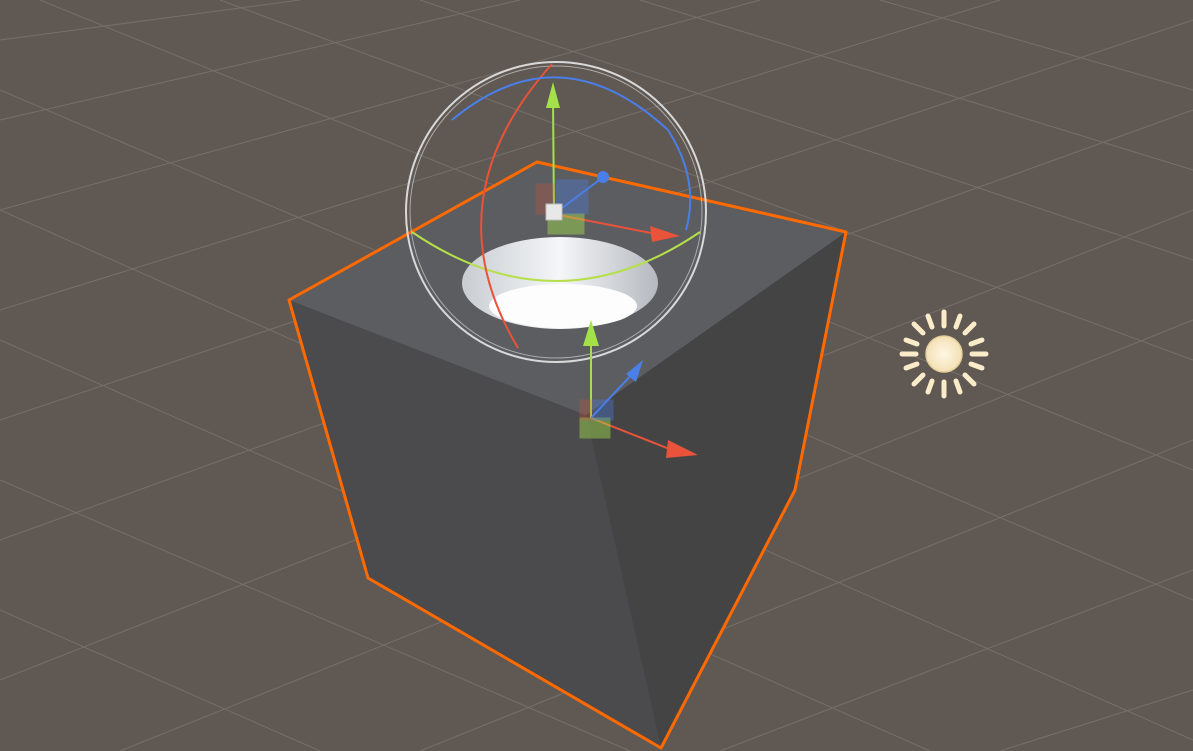 The image size is (1193, 751). Describe the element at coordinates (586, 410) in the screenshot. I see `move-plane-yz-lower` at that location.